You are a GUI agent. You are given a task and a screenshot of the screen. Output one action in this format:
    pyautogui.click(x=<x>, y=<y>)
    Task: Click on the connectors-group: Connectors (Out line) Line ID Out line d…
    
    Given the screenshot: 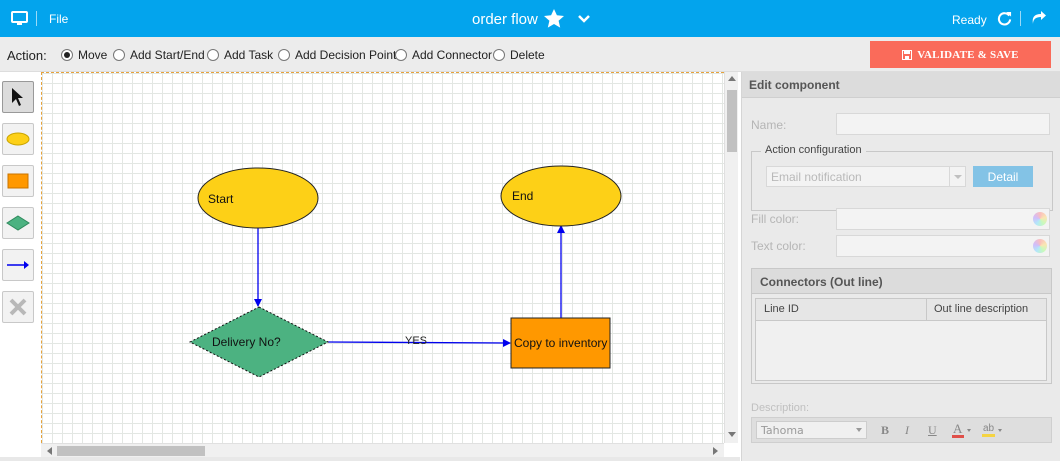 What is the action you would take?
    pyautogui.click(x=901, y=326)
    